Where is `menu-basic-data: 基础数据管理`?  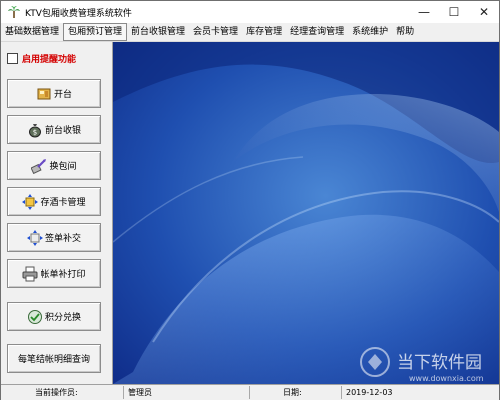 menu-basic-data: 基础数据管理 is located at coordinates (32, 32).